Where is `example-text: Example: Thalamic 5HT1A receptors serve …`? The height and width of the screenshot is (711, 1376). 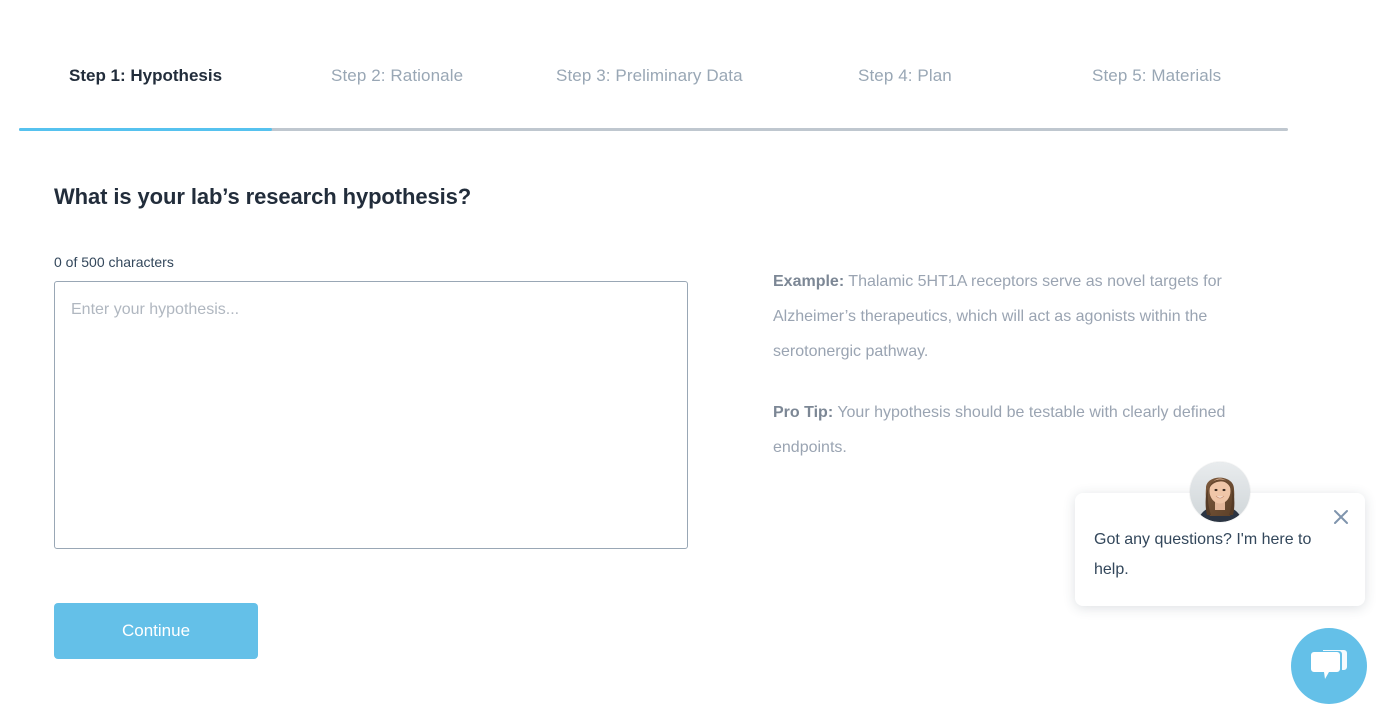 example-text: Example: Thalamic 5HT1A receptors serve … is located at coordinates (1023, 316).